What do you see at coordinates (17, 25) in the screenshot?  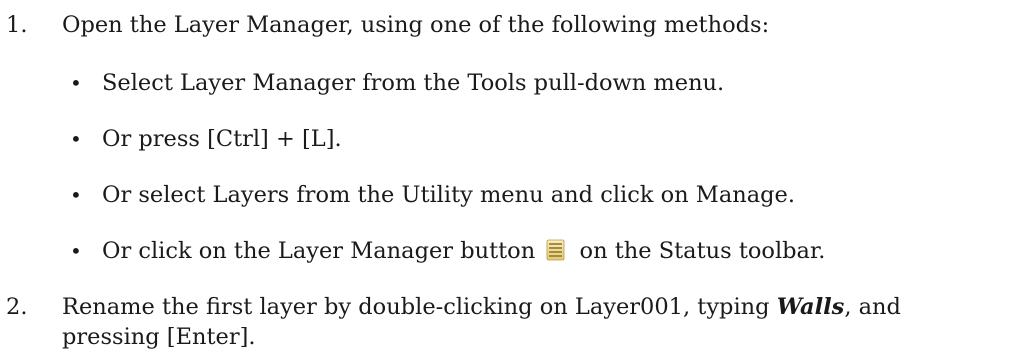 I see `step-number: 1.` at bounding box center [17, 25].